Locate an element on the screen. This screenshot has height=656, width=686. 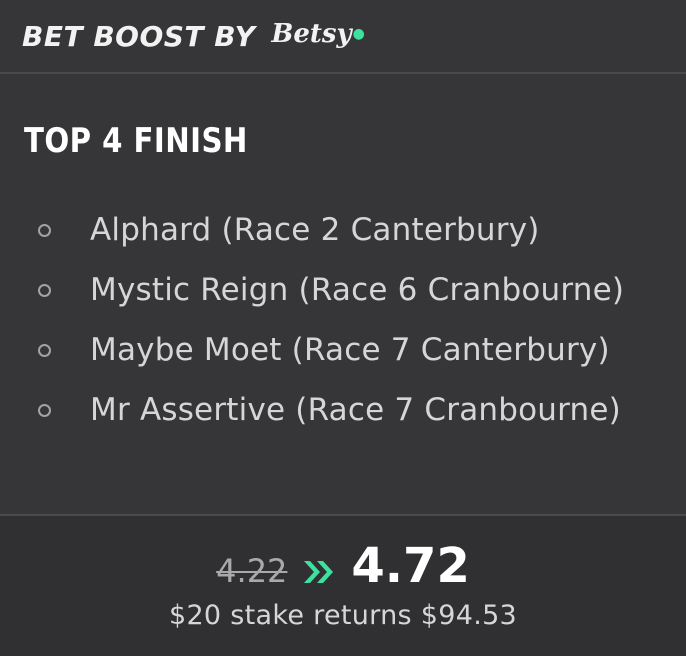
bet-boost-title: BET BOOST BY is located at coordinates (139, 36).